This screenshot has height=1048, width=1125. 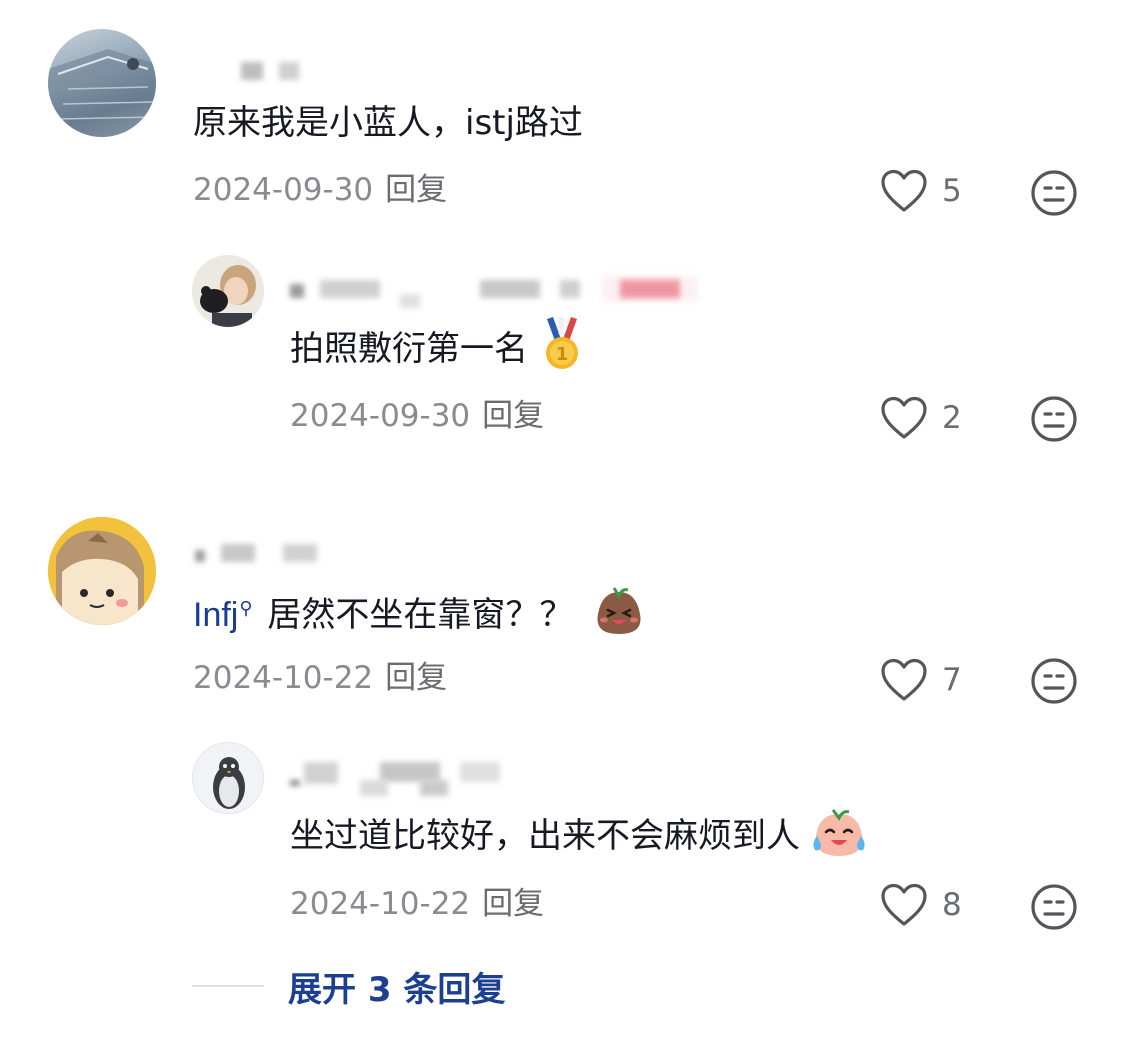 I want to click on like-button: 7, so click(x=921, y=680).